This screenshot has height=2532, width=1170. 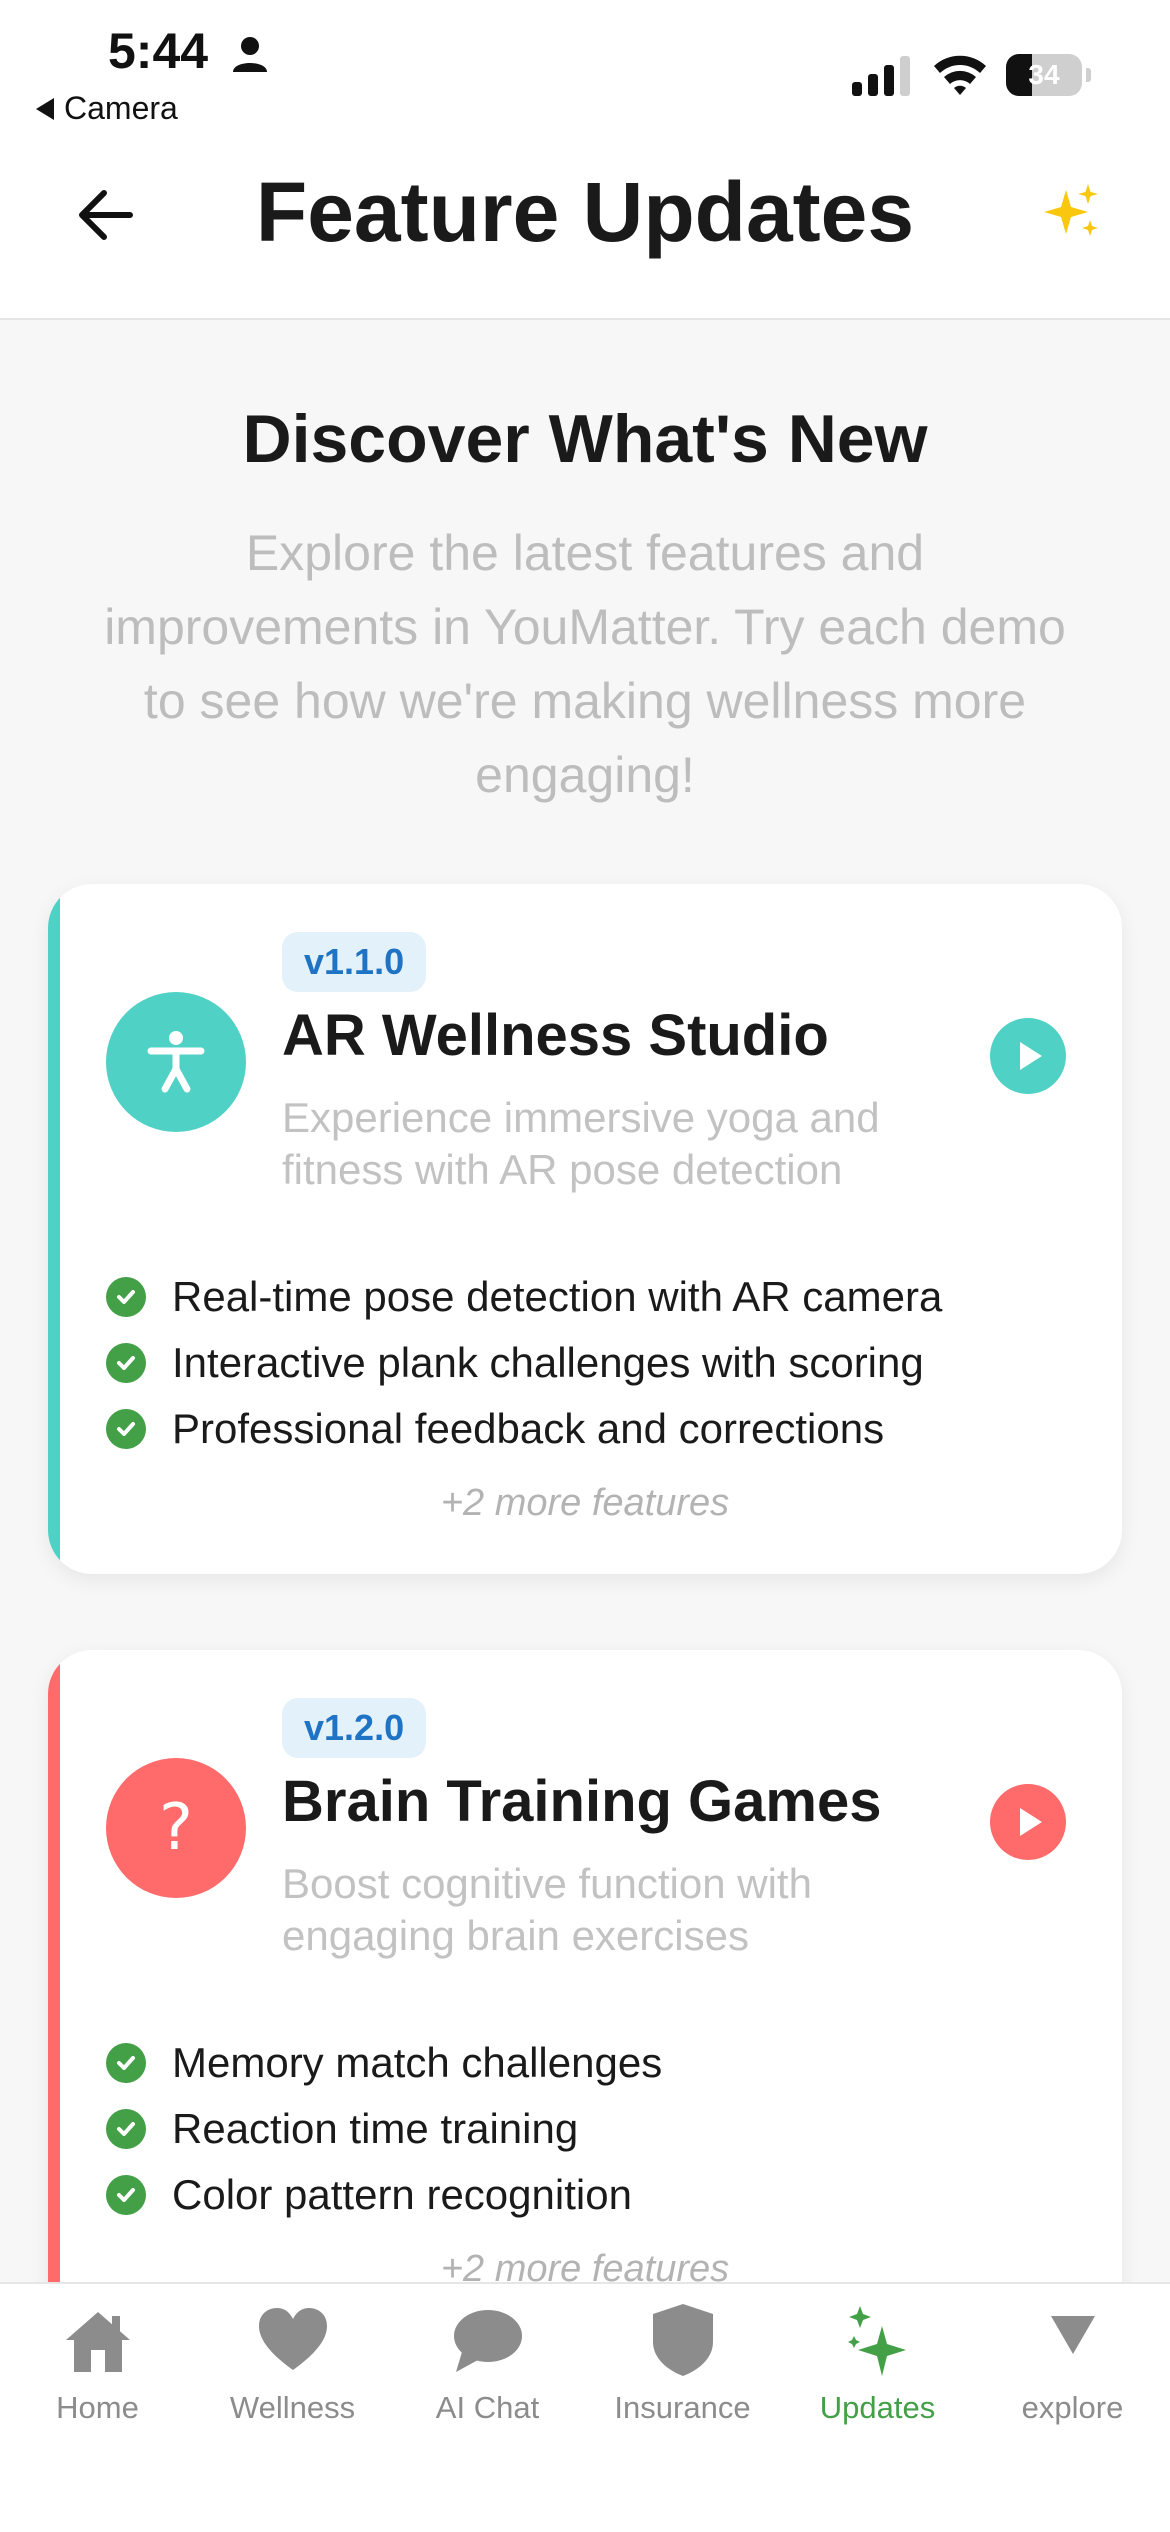 What do you see at coordinates (582, 1801) in the screenshot?
I see `card-title: Brain Training Games` at bounding box center [582, 1801].